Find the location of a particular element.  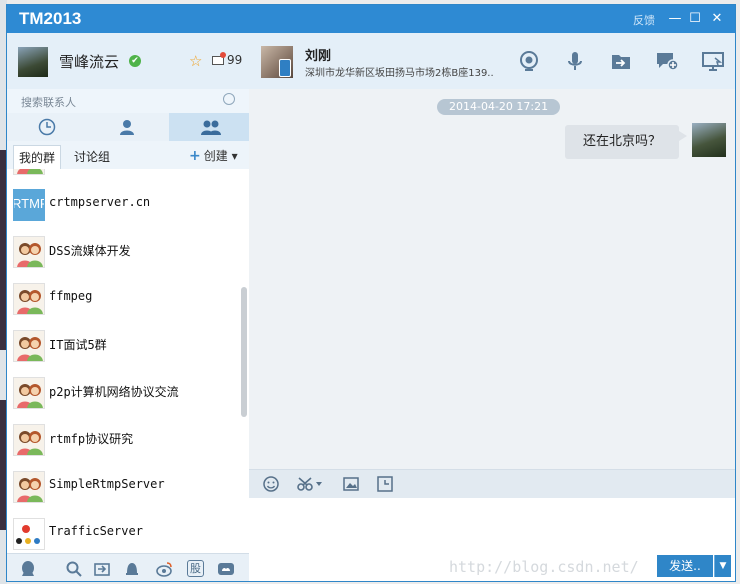

group-name: DSS流媒体开发 is located at coordinates (90, 251).